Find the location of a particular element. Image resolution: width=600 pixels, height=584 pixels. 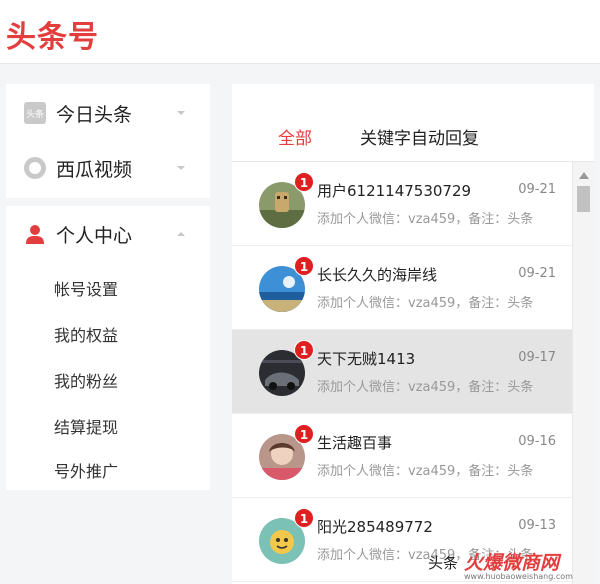

sidebar-subitem-promotion: 号外推广 is located at coordinates (86, 470).